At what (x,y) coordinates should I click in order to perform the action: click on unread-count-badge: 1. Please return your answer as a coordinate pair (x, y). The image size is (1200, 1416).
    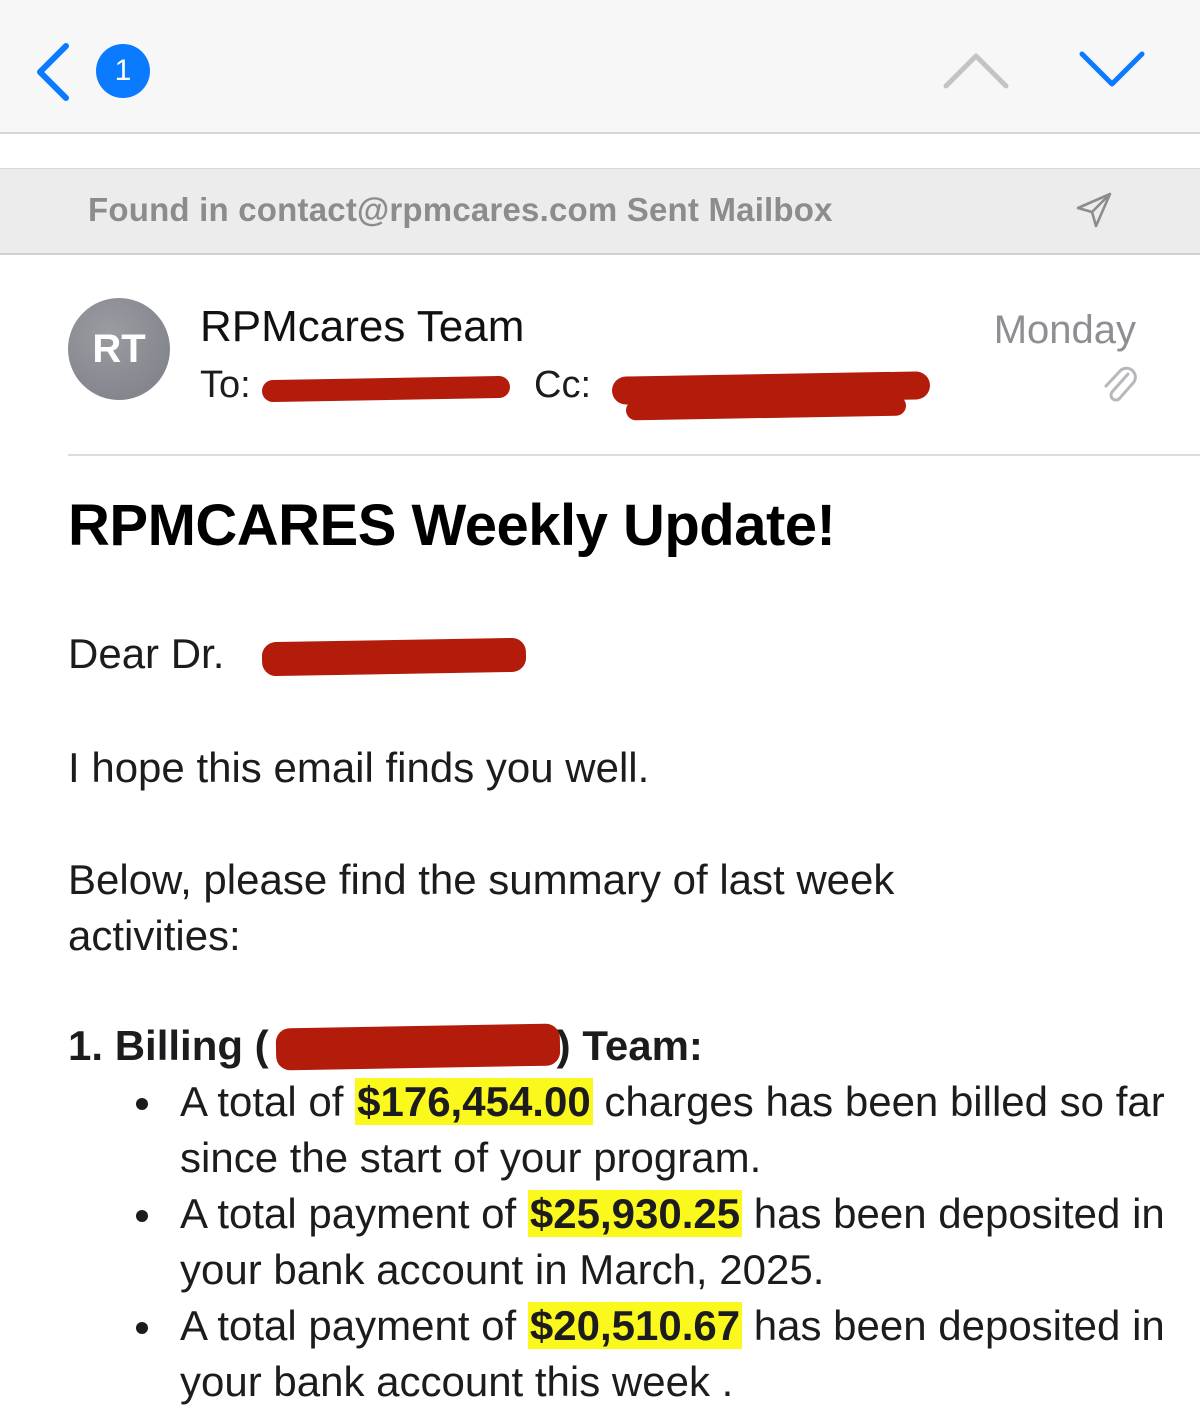
    Looking at the image, I should click on (123, 71).